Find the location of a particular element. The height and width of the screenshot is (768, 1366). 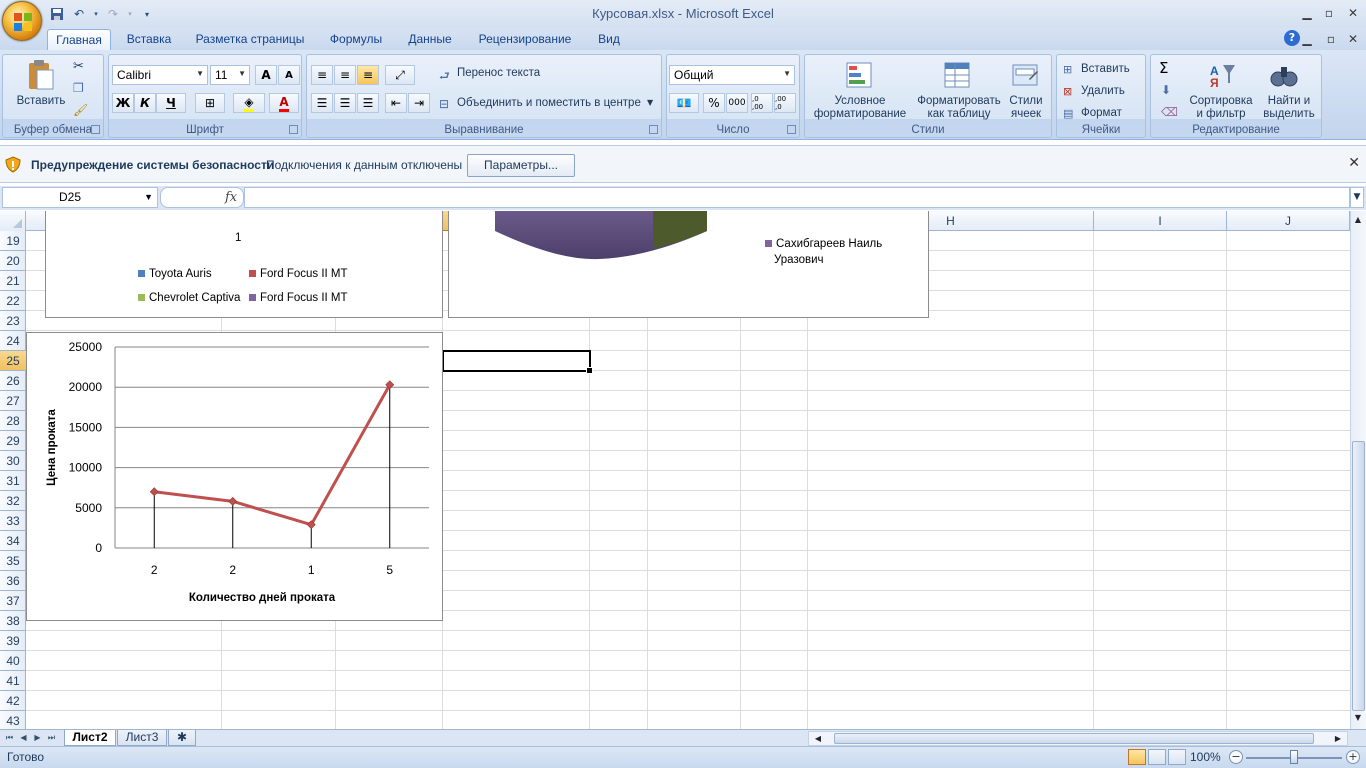

merge-center-button: Объединить и поместить в центре is located at coordinates (549, 103).